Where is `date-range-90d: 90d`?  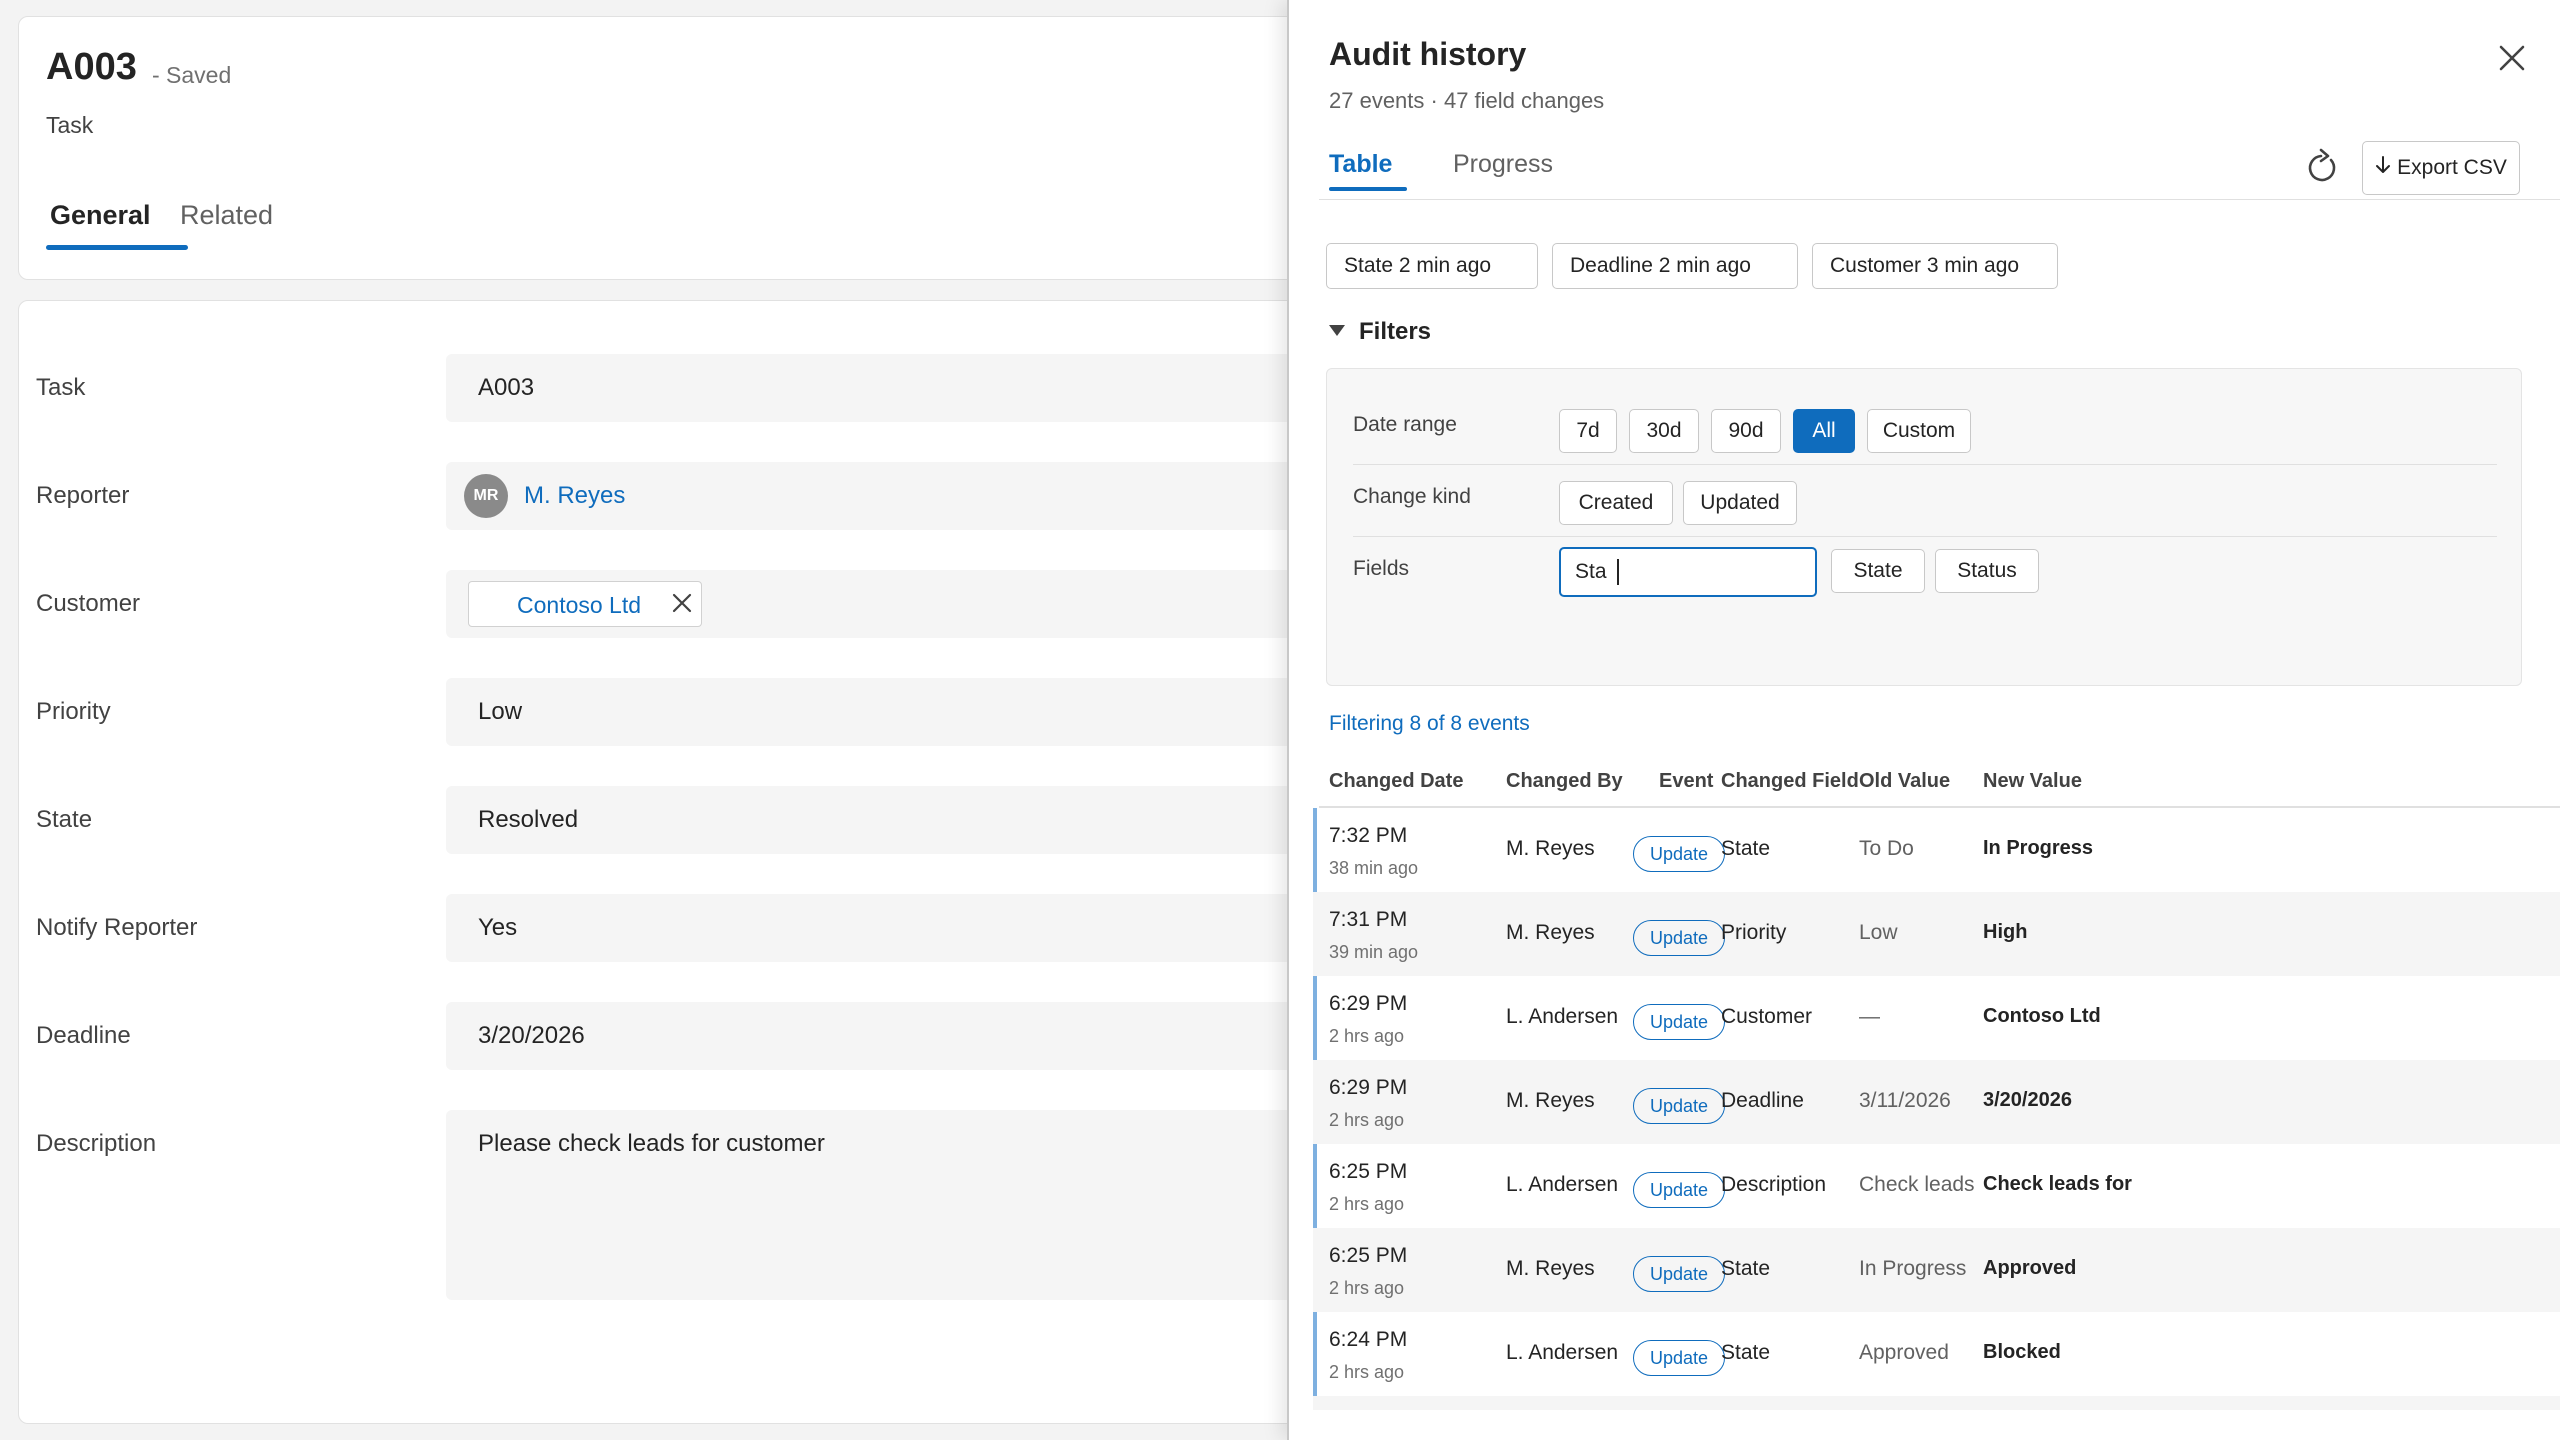
date-range-90d: 90d is located at coordinates (1746, 431).